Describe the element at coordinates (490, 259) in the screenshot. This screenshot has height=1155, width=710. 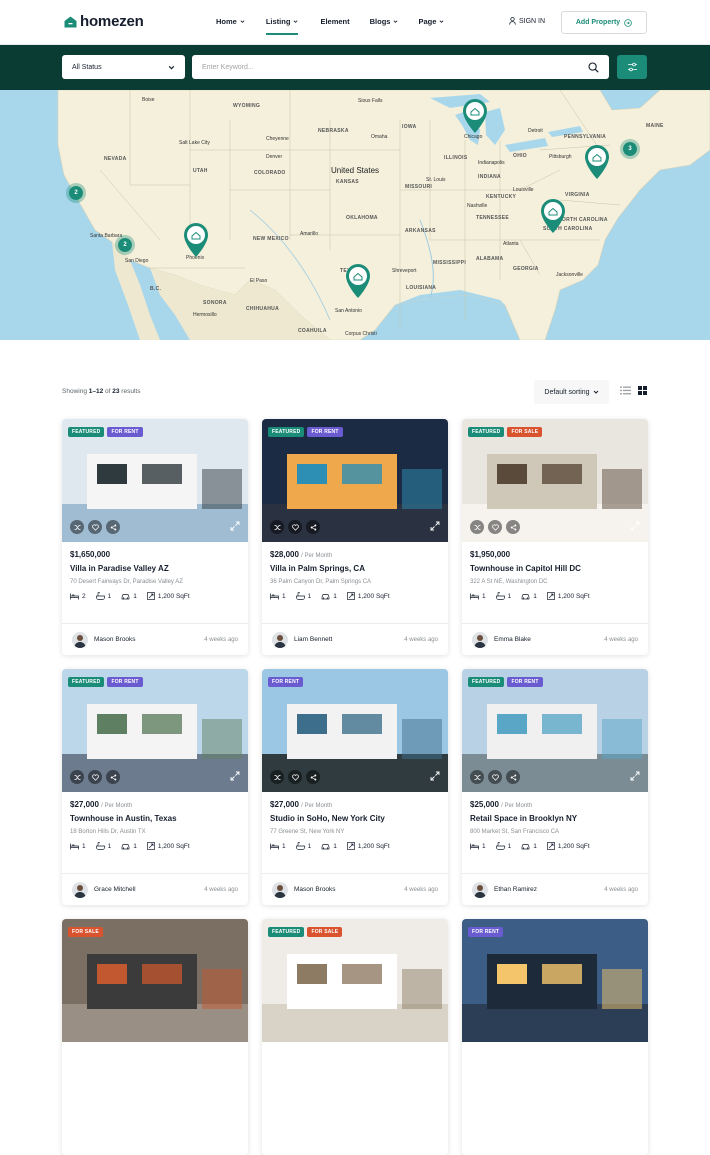
I see `map-state-label: ALABAMA` at that location.